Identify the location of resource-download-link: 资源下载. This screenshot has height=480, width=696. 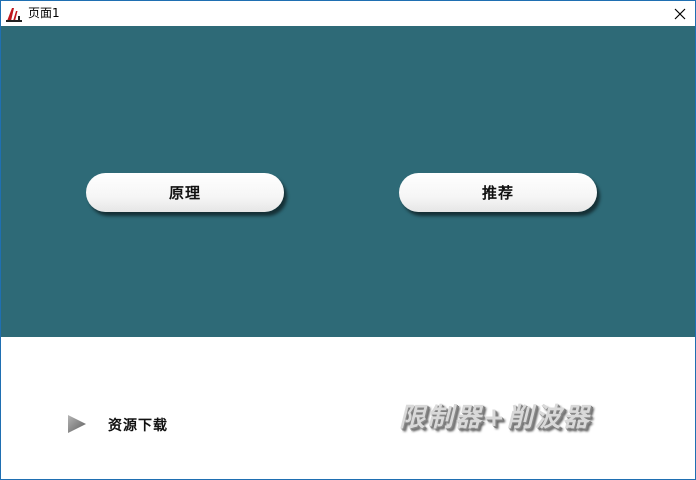
(138, 425).